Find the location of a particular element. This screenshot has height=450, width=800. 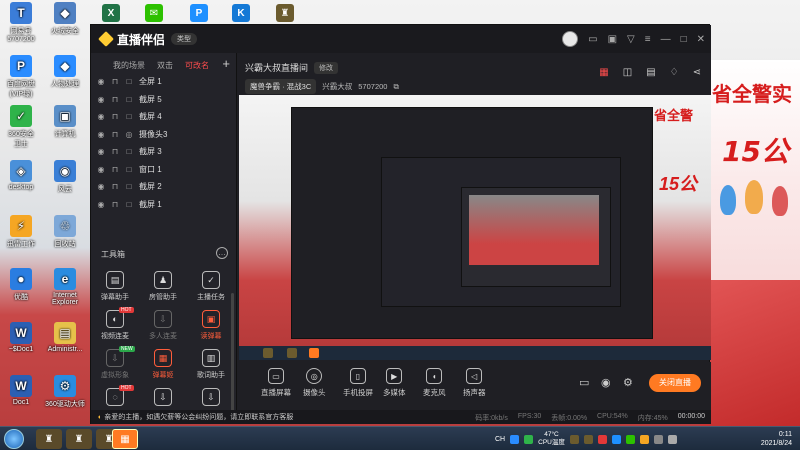

ime-indicator: CH is located at coordinates (500, 439).